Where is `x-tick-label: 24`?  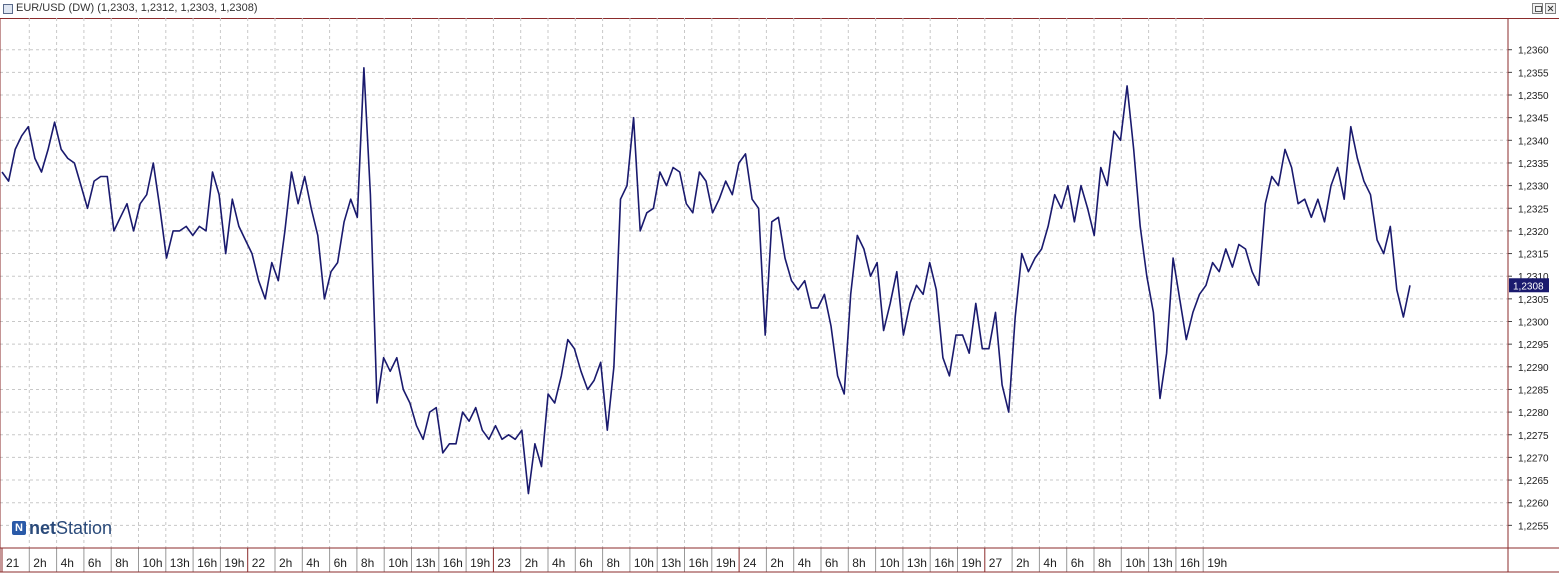 x-tick-label: 24 is located at coordinates (750, 563).